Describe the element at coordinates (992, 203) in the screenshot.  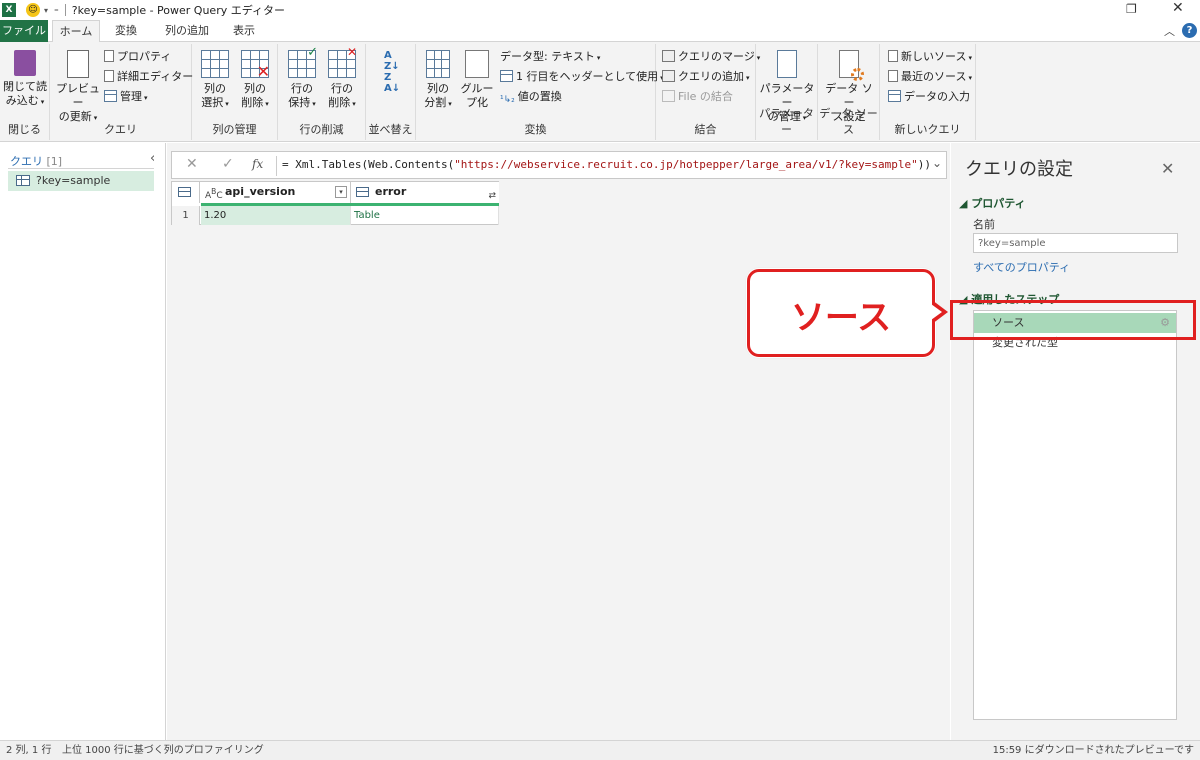
I see `properties-heading: ◢ プロパティ` at that location.